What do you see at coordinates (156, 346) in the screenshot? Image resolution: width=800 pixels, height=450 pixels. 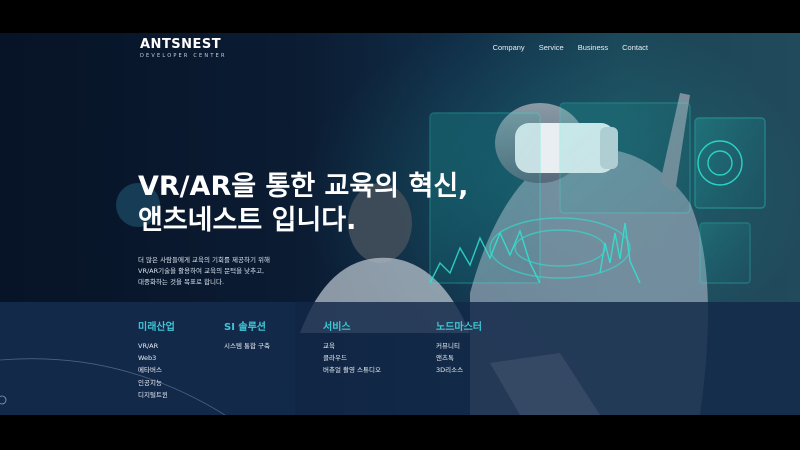 I see `list-item: VR/AR` at bounding box center [156, 346].